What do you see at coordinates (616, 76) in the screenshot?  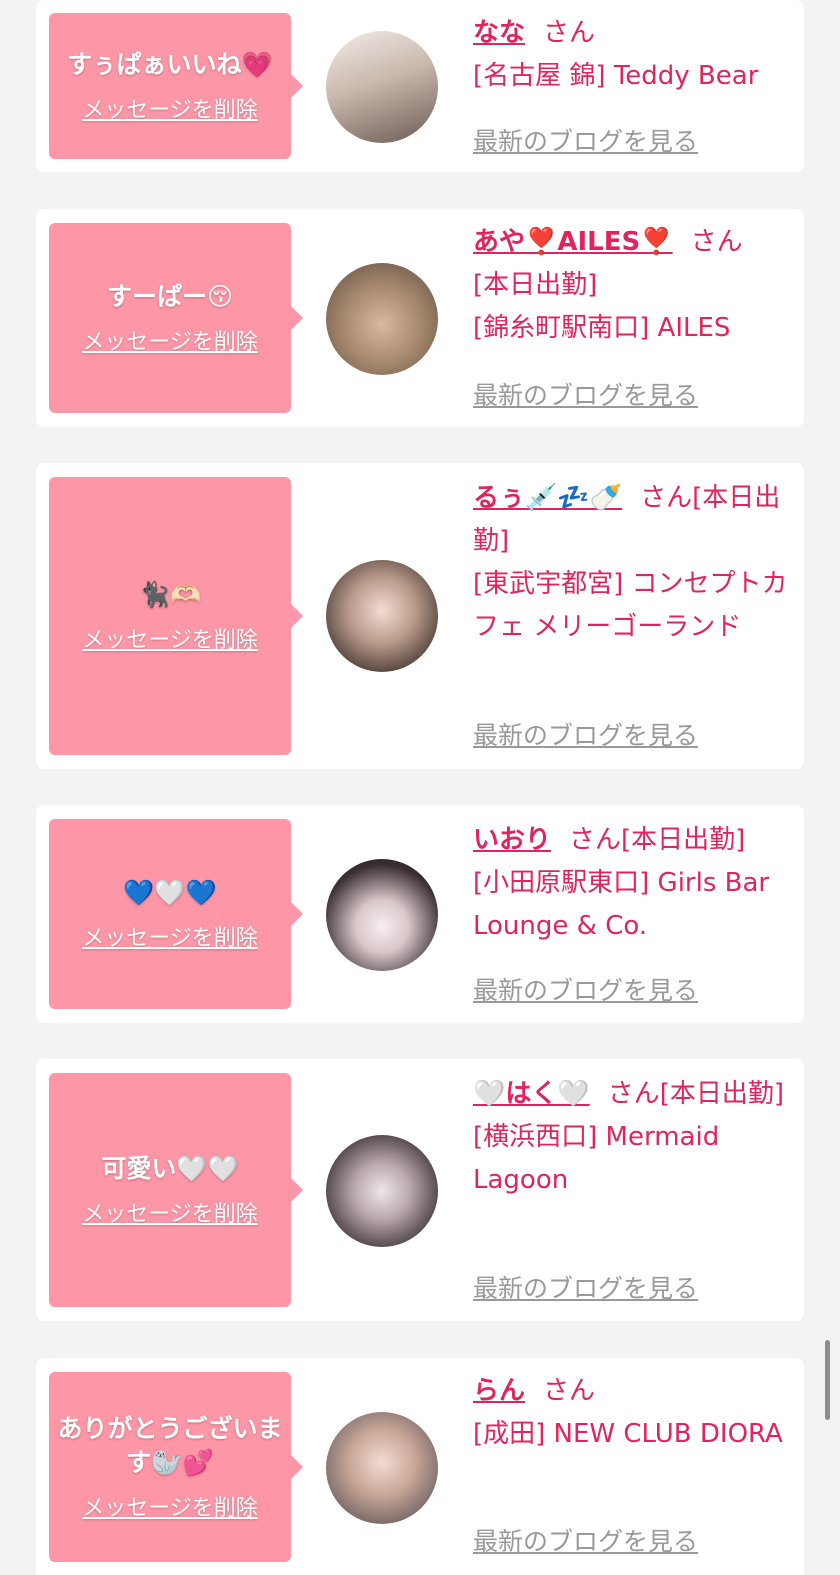 I see `shop-line: [名古屋 錦] Teddy Bear` at bounding box center [616, 76].